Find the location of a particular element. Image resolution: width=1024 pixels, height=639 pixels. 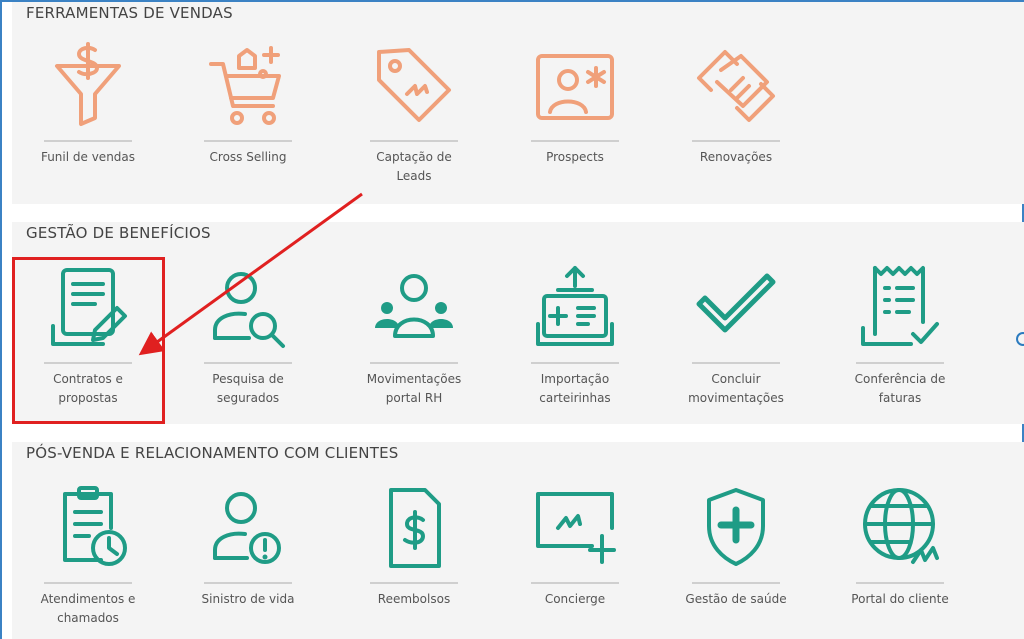

tile-label: Portal do cliente is located at coordinates (900, 599).